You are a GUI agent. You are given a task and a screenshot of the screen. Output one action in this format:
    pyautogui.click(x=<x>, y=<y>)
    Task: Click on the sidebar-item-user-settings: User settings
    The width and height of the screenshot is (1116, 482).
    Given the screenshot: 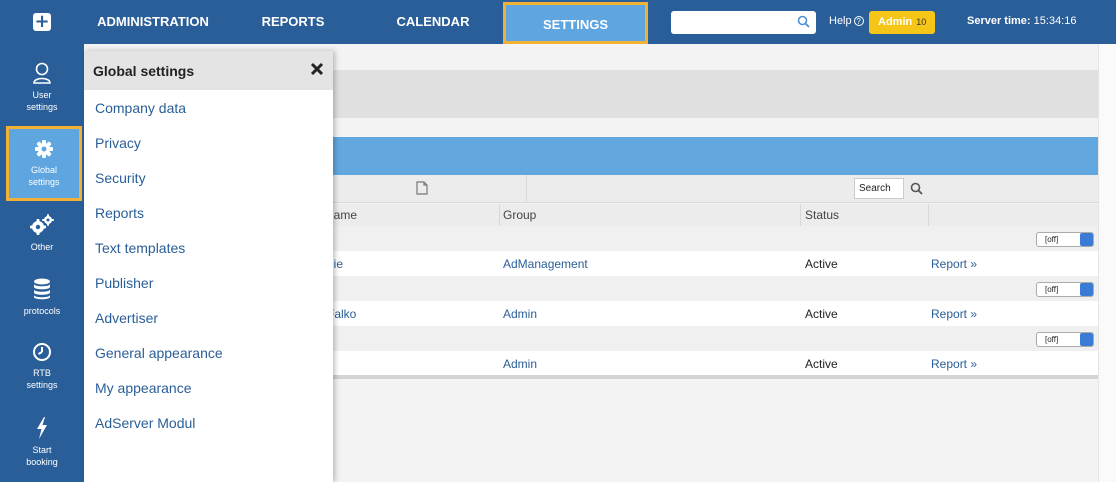 What is the action you would take?
    pyautogui.click(x=42, y=87)
    